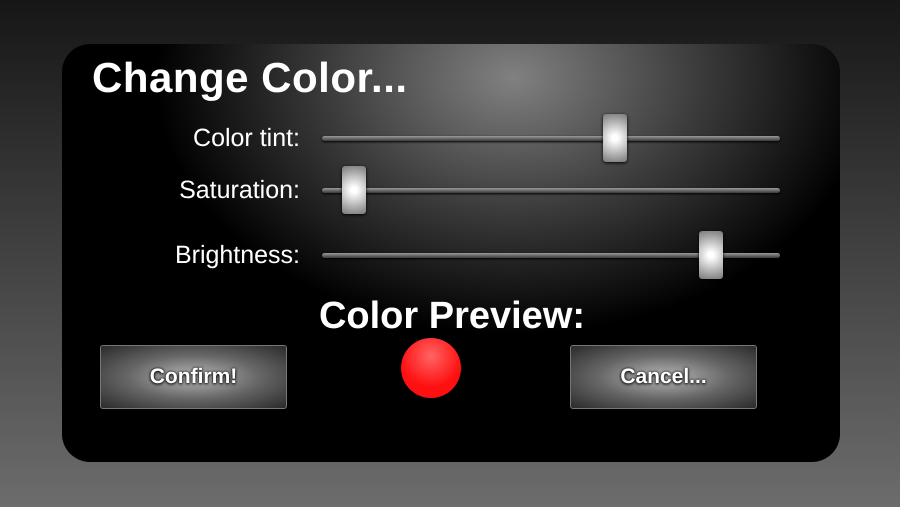 Image resolution: width=900 pixels, height=507 pixels. What do you see at coordinates (452, 316) in the screenshot?
I see `preview-label: Color Preview:` at bounding box center [452, 316].